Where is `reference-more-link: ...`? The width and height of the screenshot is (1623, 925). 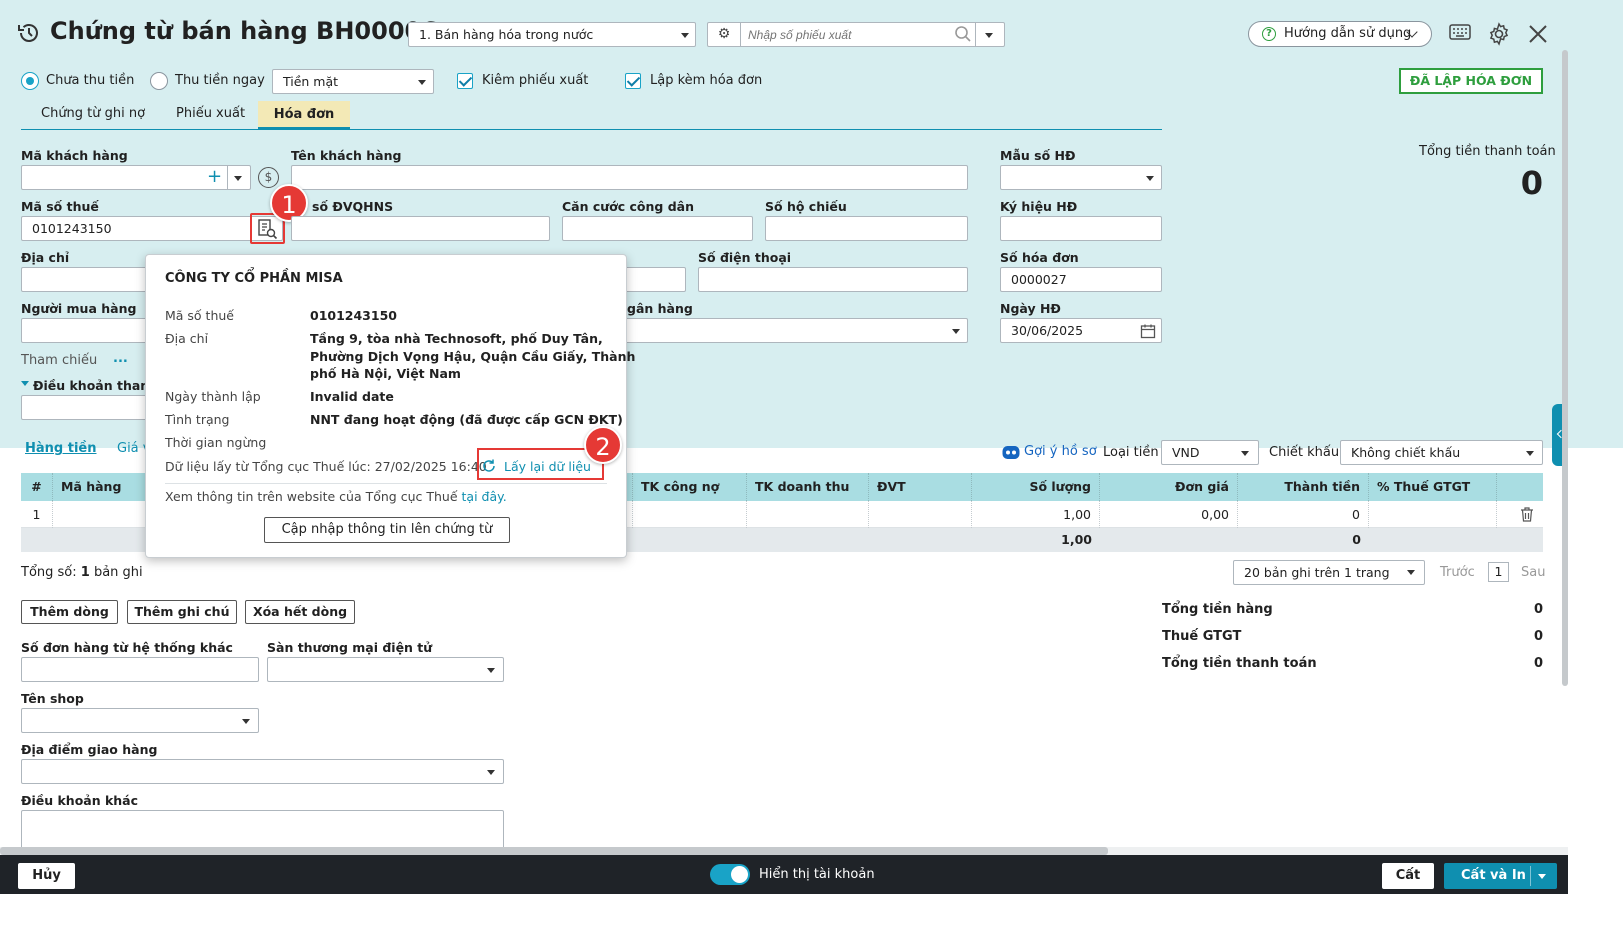
reference-more-link: ... is located at coordinates (120, 358).